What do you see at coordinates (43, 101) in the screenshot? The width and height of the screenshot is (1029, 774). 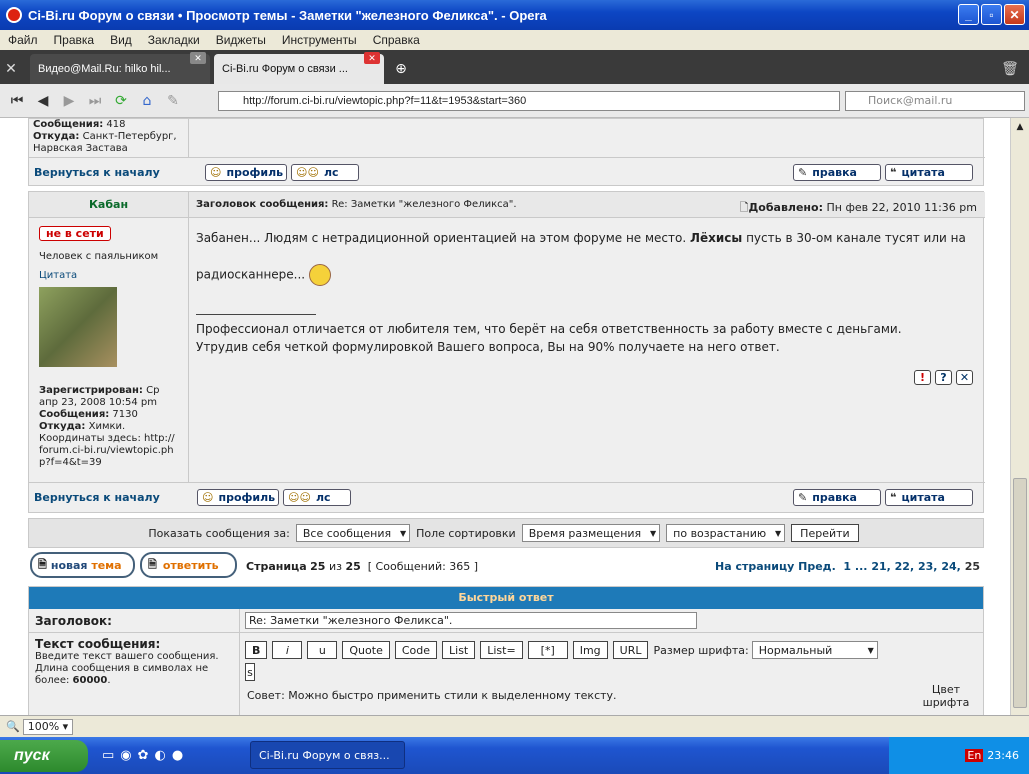 I see `back-icon: ◀` at bounding box center [43, 101].